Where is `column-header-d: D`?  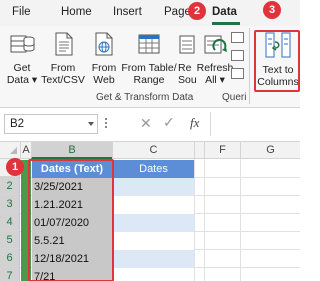 column-header-d: D is located at coordinates (199, 150).